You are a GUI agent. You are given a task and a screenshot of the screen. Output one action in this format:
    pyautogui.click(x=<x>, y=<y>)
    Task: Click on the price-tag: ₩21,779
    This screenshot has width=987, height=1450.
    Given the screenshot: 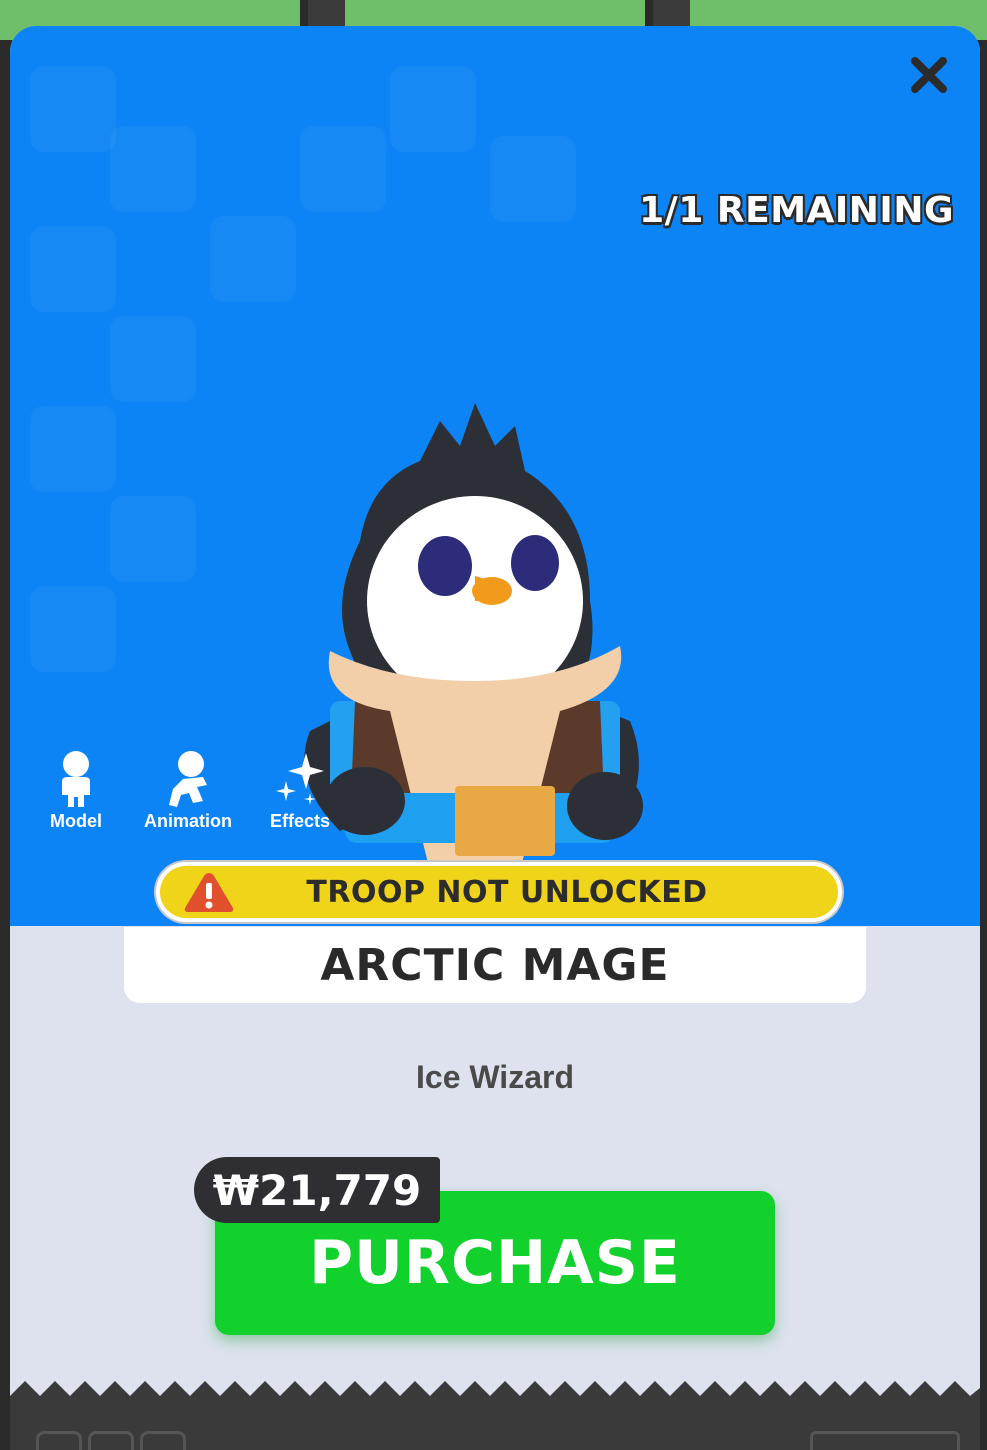 What is the action you would take?
    pyautogui.click(x=317, y=1190)
    